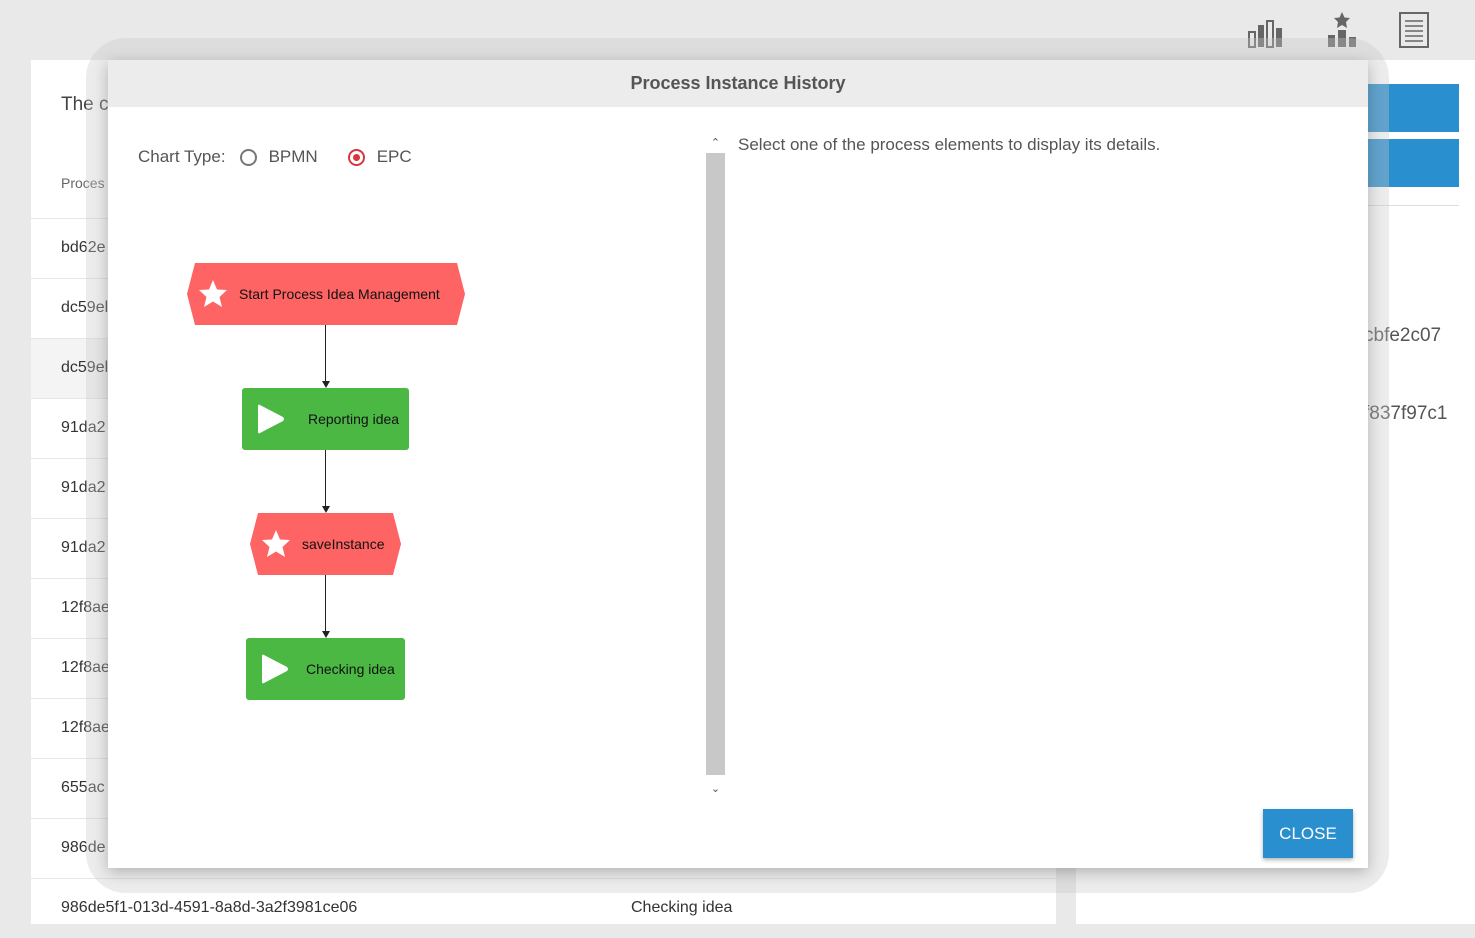 The width and height of the screenshot is (1475, 938). What do you see at coordinates (356, 157) in the screenshot?
I see `radio-epc` at bounding box center [356, 157].